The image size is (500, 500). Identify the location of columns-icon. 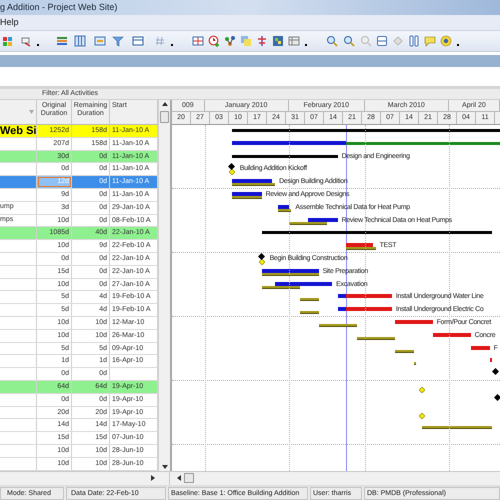
(80, 41).